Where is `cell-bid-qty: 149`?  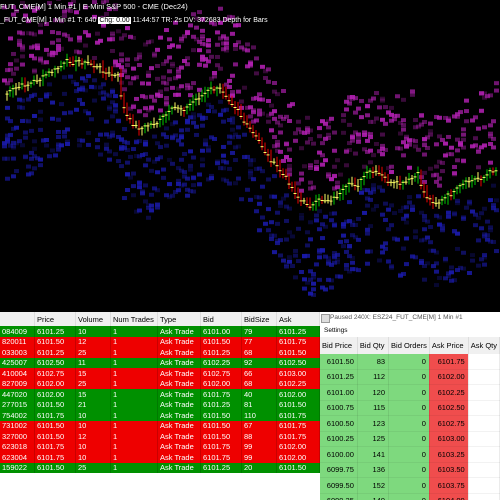
cell-bid-qty: 149 is located at coordinates (373, 496).